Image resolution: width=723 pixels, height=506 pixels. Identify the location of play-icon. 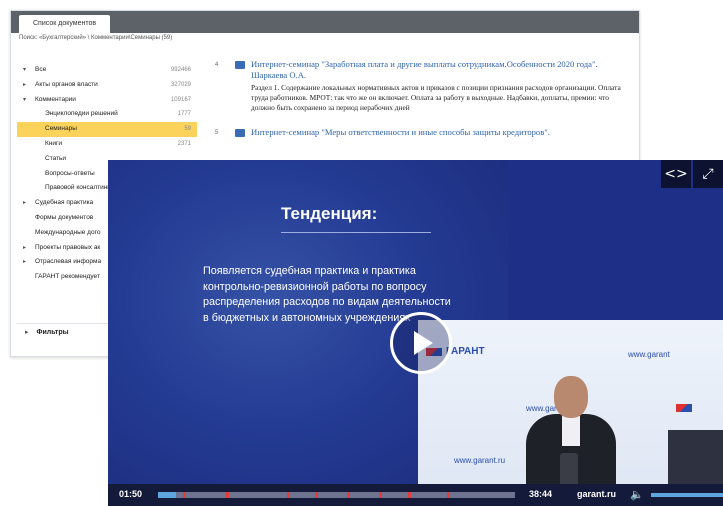
(421, 343).